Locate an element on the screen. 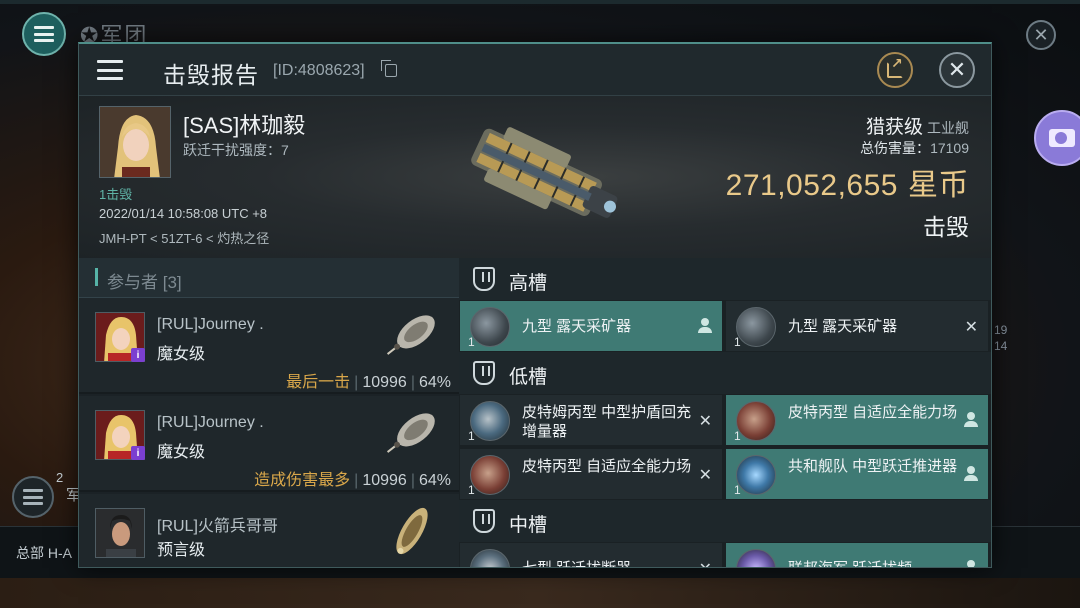 Image resolution: width=1080 pixels, height=608 pixels. module-item: 1 七型 跃迁扰断器 ✕ is located at coordinates (591, 554).